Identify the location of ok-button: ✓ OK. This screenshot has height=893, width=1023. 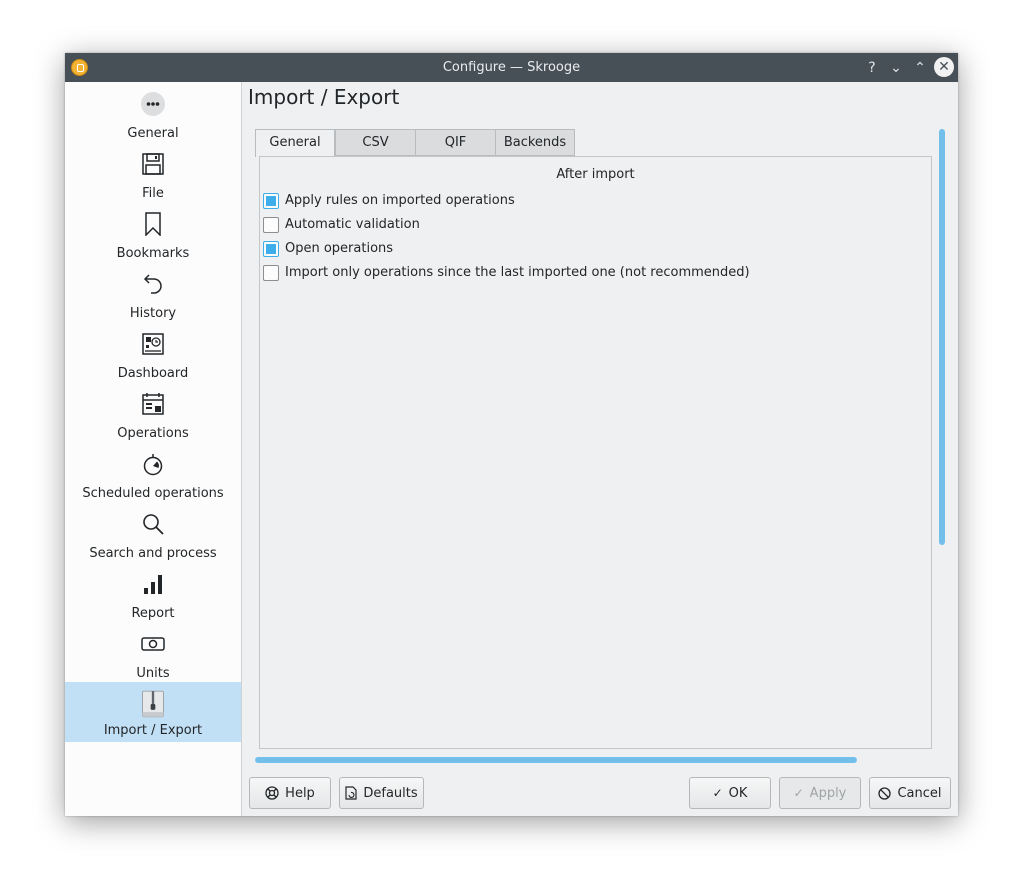
(730, 793).